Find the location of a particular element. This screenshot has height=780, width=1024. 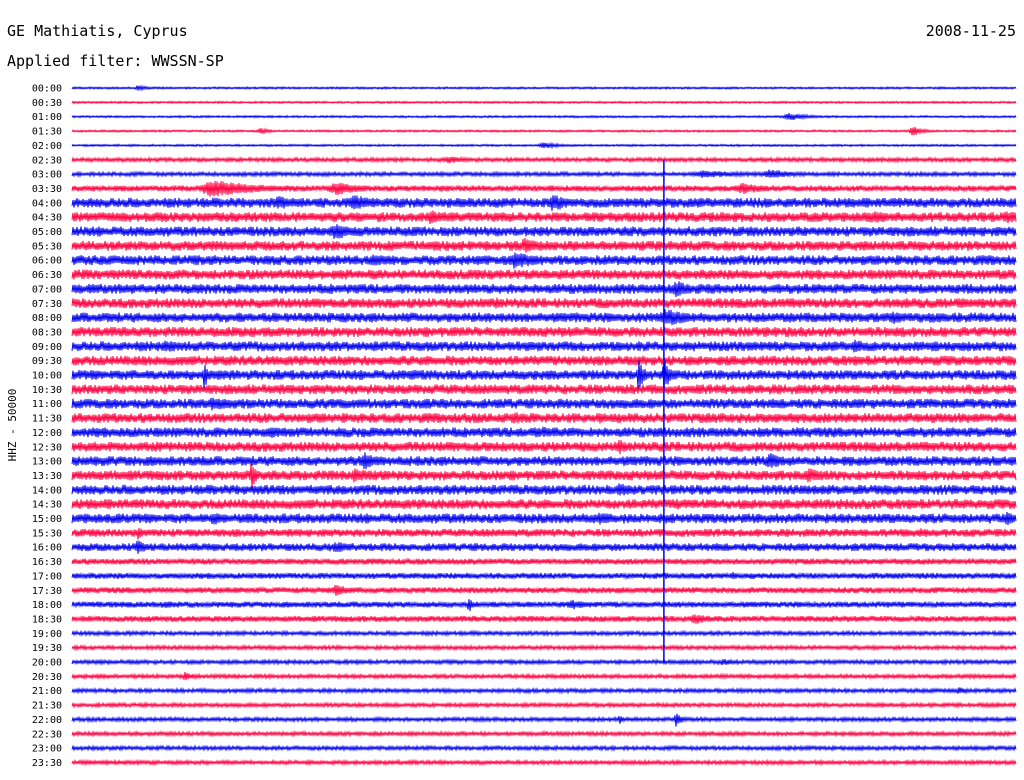

hour-tick-1030: 10:30 is located at coordinates (47, 390).